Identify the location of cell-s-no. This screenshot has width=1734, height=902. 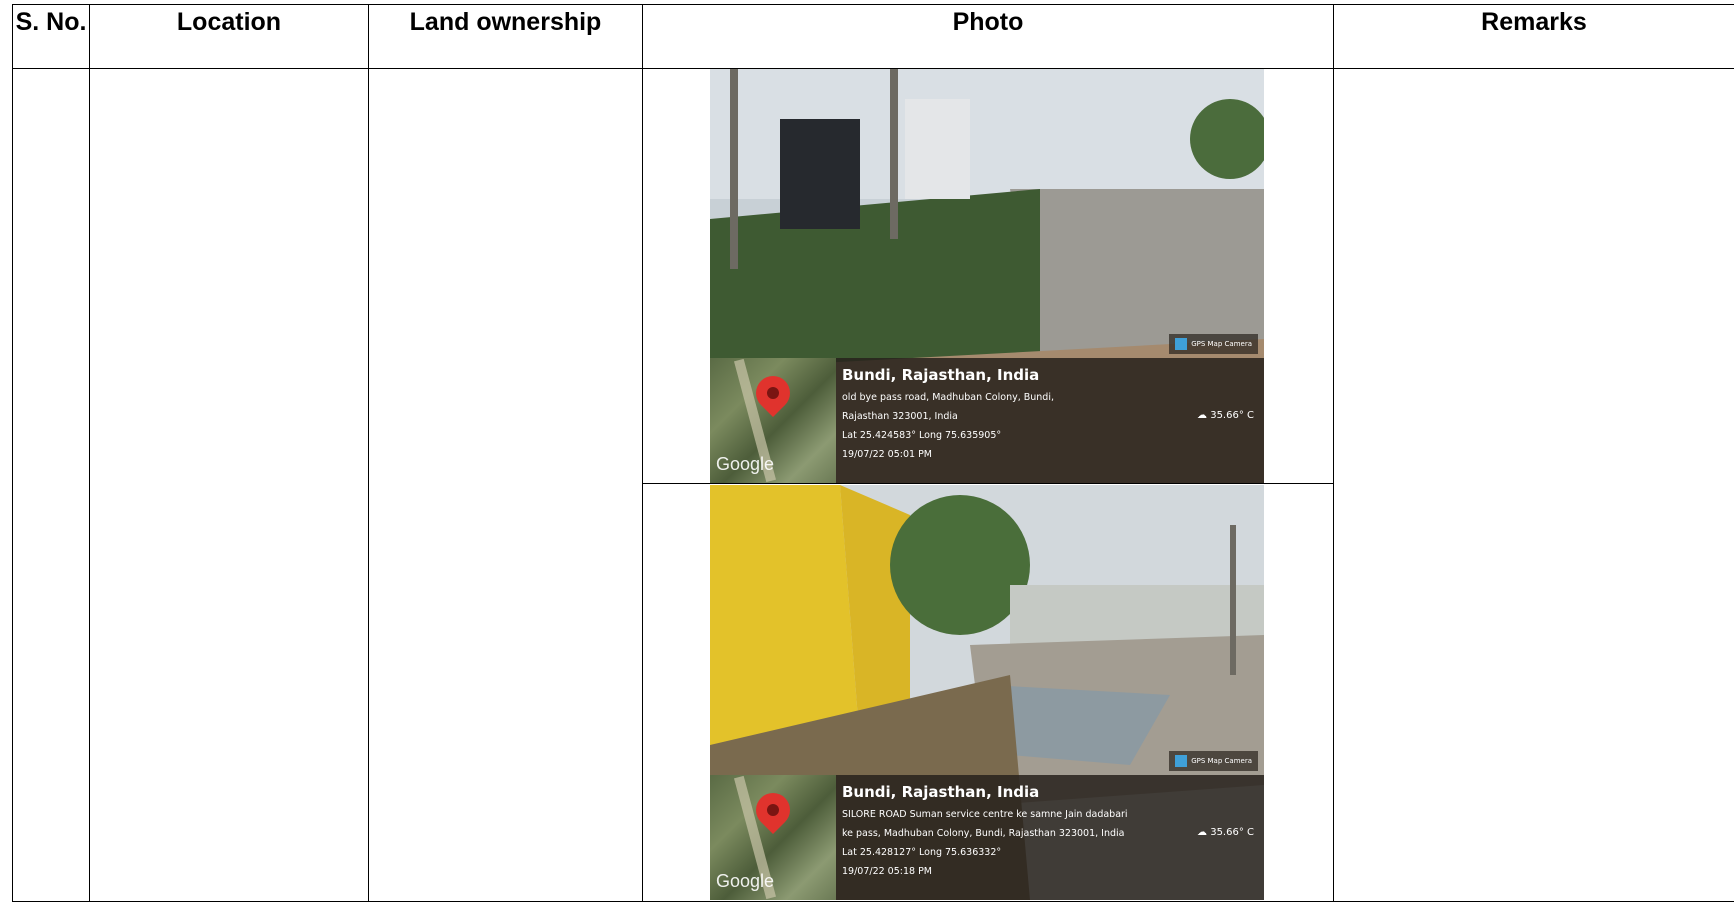
(51, 485).